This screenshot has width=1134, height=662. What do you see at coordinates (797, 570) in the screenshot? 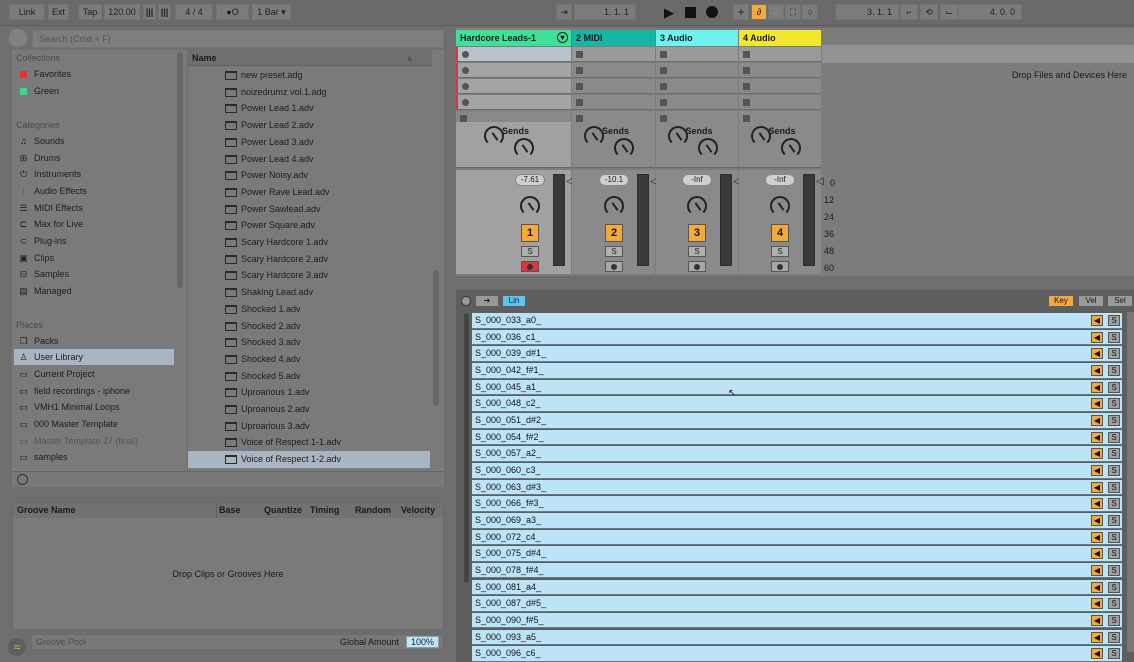
I see `chain-row: S_000_078_f#4_ ◀ S` at bounding box center [797, 570].